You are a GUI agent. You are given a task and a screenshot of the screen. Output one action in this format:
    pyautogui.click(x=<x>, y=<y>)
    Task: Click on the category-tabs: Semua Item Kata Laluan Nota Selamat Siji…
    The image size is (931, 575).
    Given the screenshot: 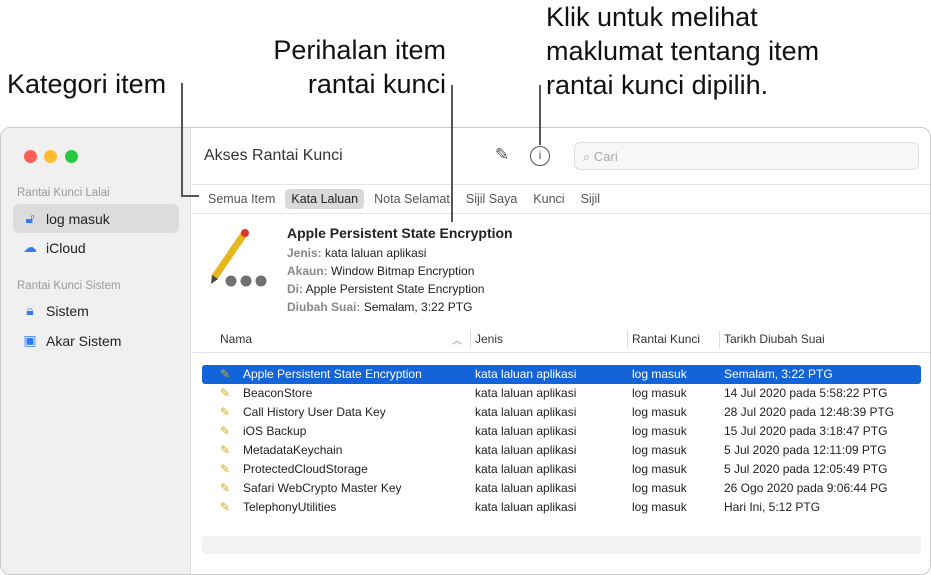 What is the action you would take?
    pyautogui.click(x=561, y=199)
    